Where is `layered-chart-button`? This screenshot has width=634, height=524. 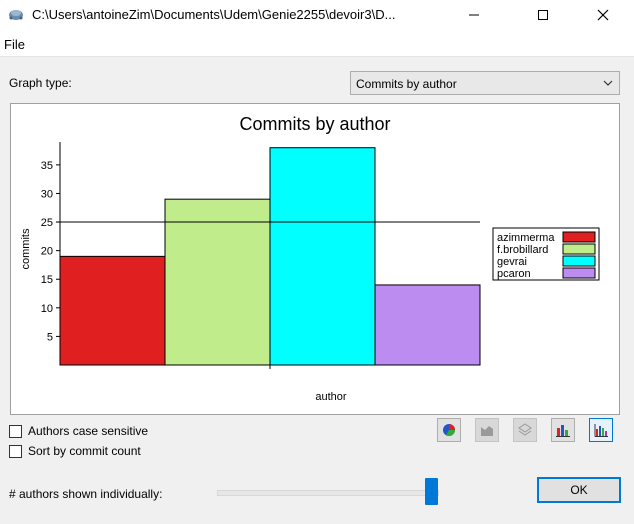 layered-chart-button is located at coordinates (525, 430).